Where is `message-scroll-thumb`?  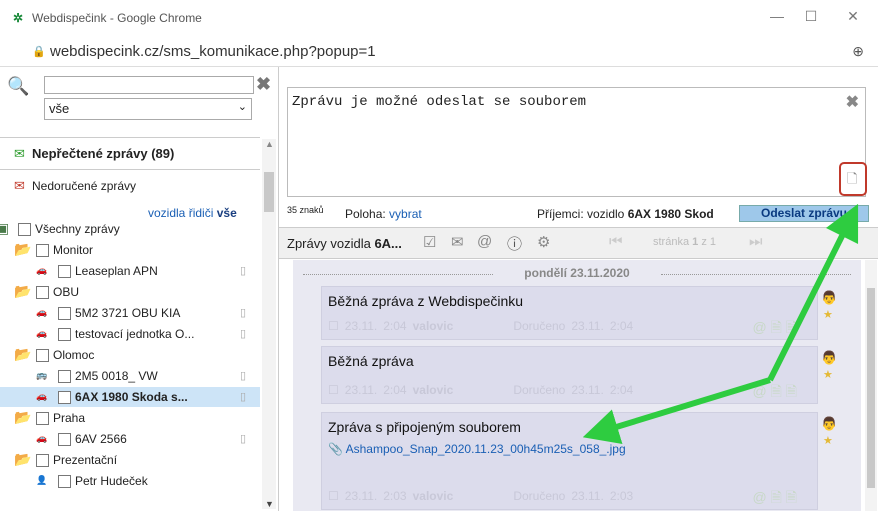
message-scroll-thumb is located at coordinates (871, 388).